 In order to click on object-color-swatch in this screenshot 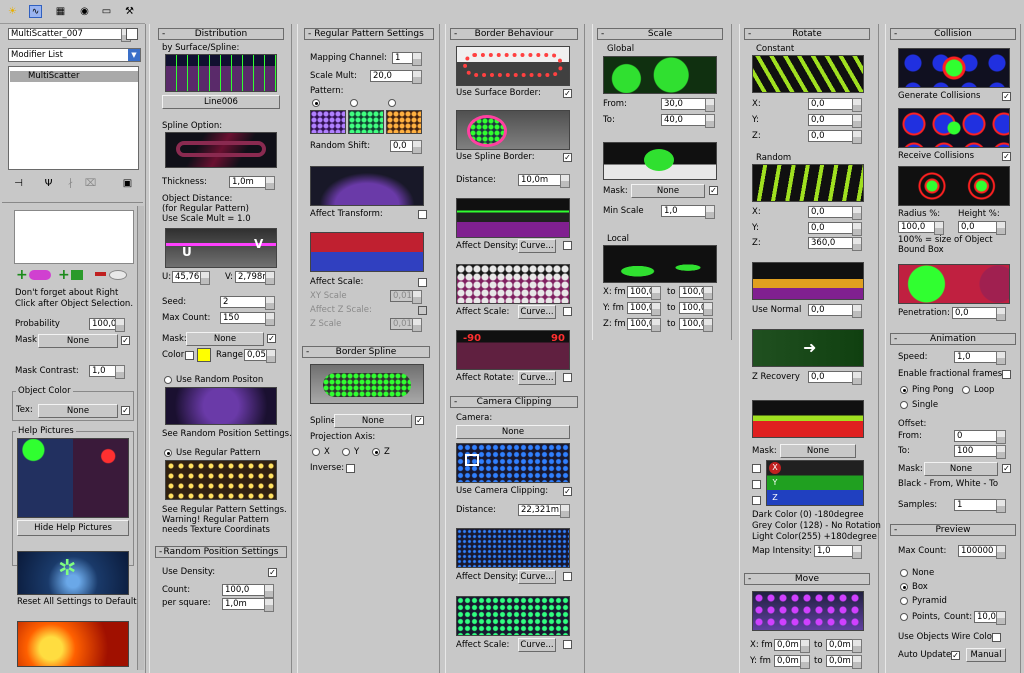, I will do `click(132, 34)`.